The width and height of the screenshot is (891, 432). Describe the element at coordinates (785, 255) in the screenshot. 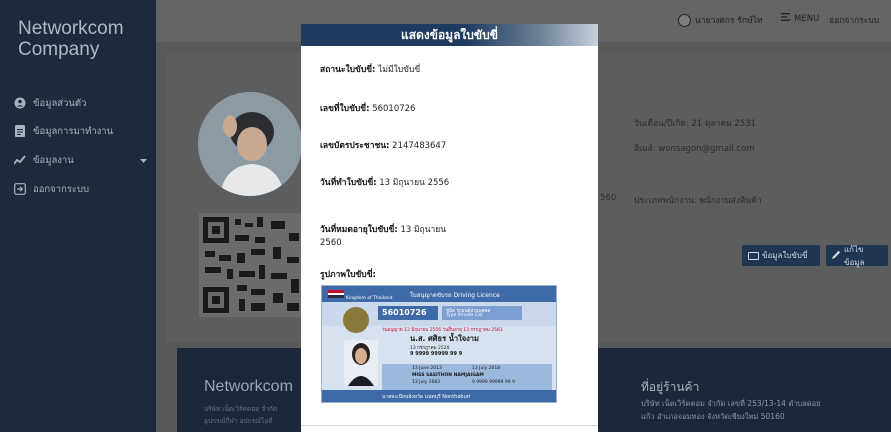

I see `license-info-label: ข้อมูลใบขับขี่` at that location.